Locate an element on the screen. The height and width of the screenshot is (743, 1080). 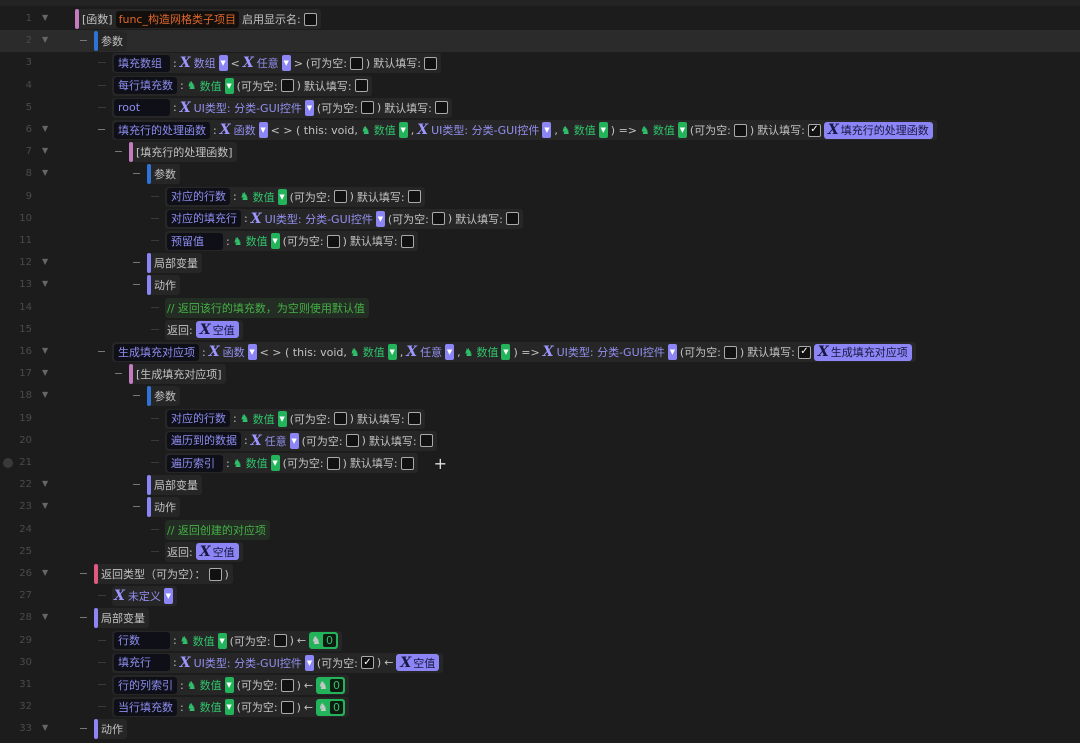
statement-node: X 未定义 ▼ is located at coordinates (144, 596).